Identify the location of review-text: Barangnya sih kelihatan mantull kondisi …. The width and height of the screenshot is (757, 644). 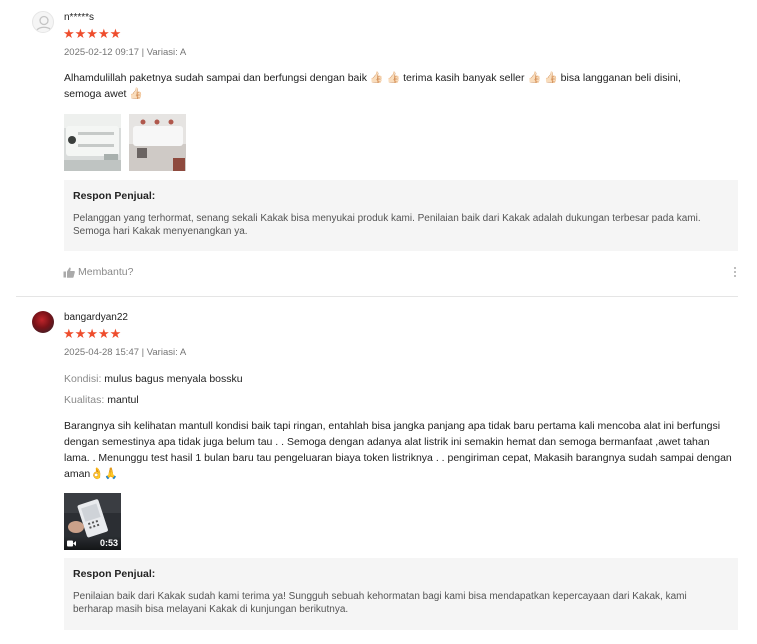
(398, 450).